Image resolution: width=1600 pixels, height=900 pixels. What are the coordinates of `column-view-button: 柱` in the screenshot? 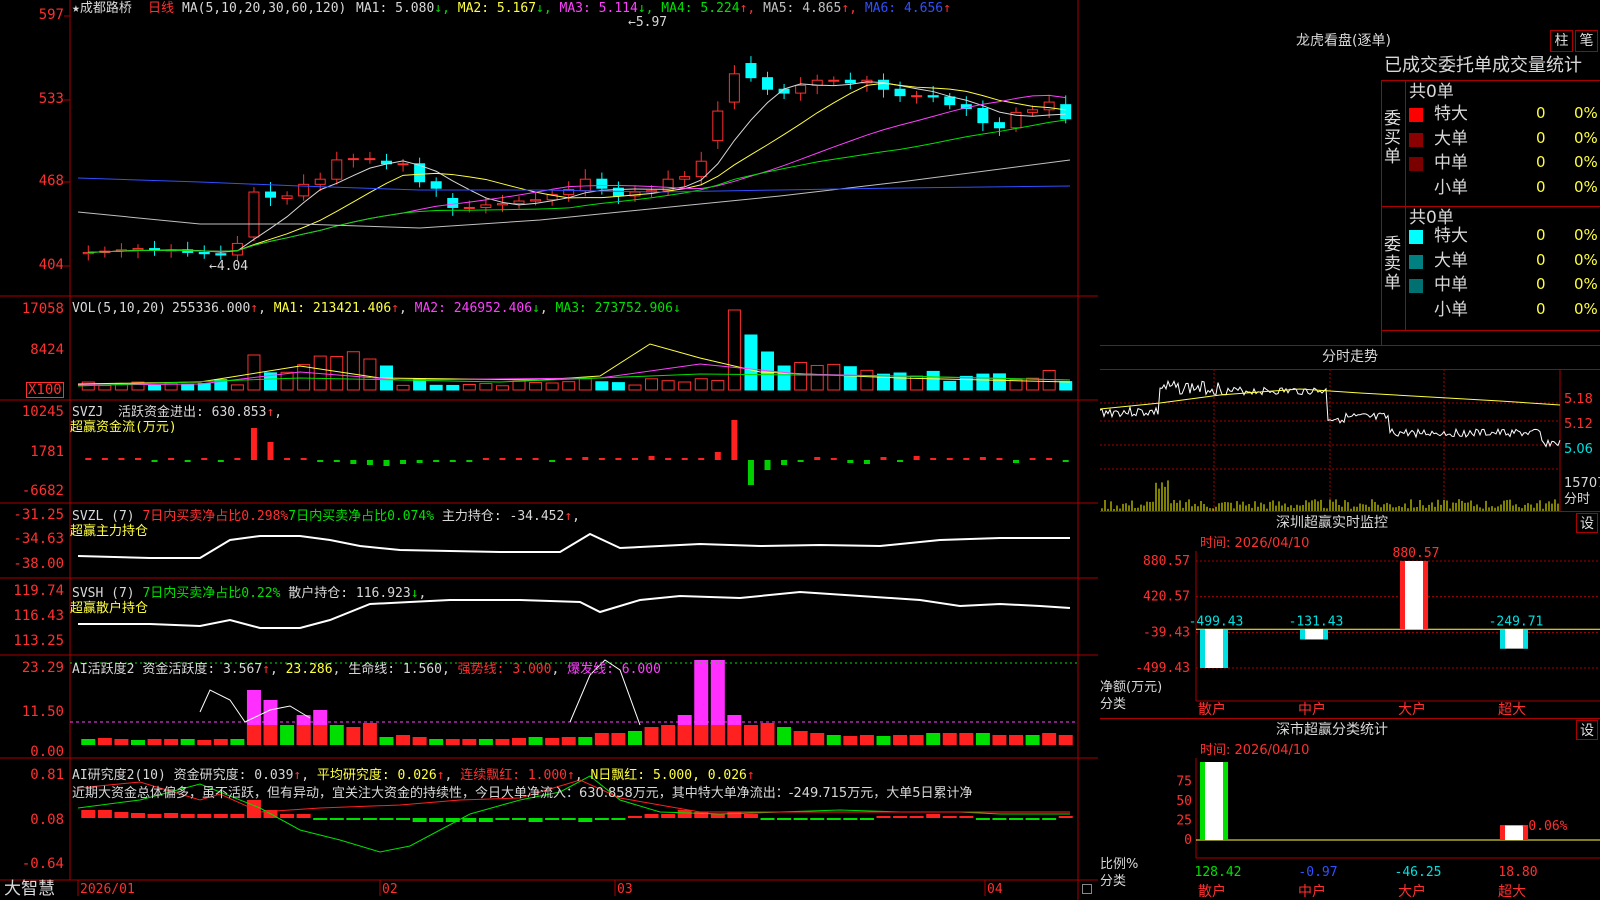 It's located at (1561, 41).